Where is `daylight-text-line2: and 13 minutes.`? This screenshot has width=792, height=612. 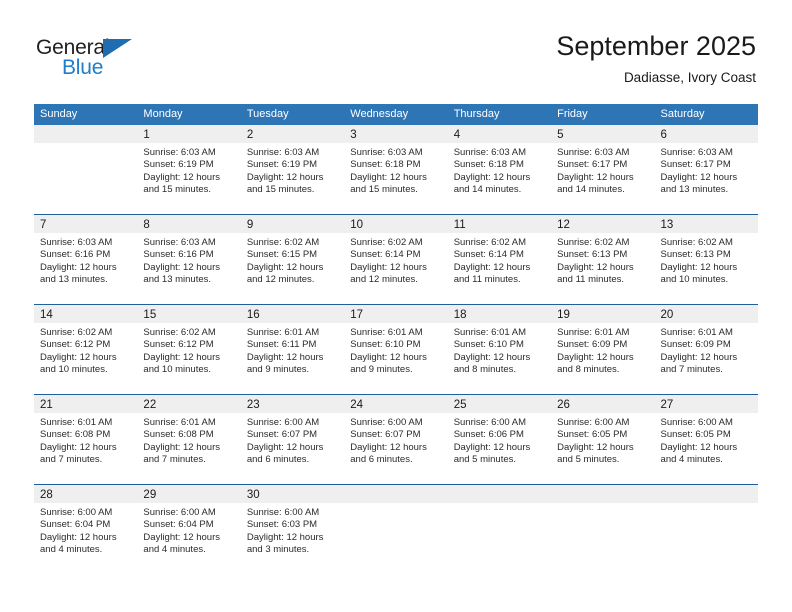
daylight-text-line2: and 13 minutes. is located at coordinates (74, 280).